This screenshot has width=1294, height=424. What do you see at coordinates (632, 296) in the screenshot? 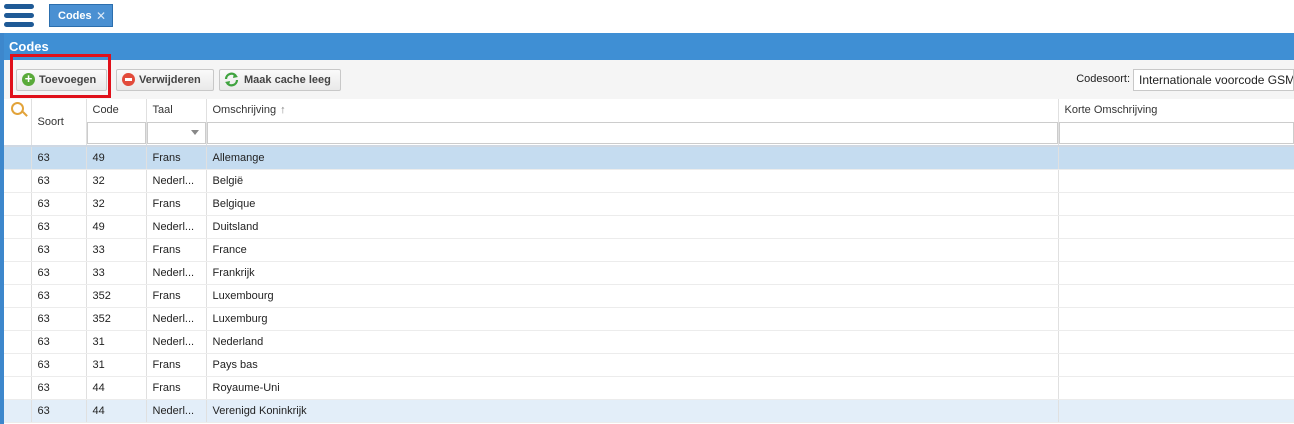
I see `cell-omschrijving: Luxembourg` at bounding box center [632, 296].